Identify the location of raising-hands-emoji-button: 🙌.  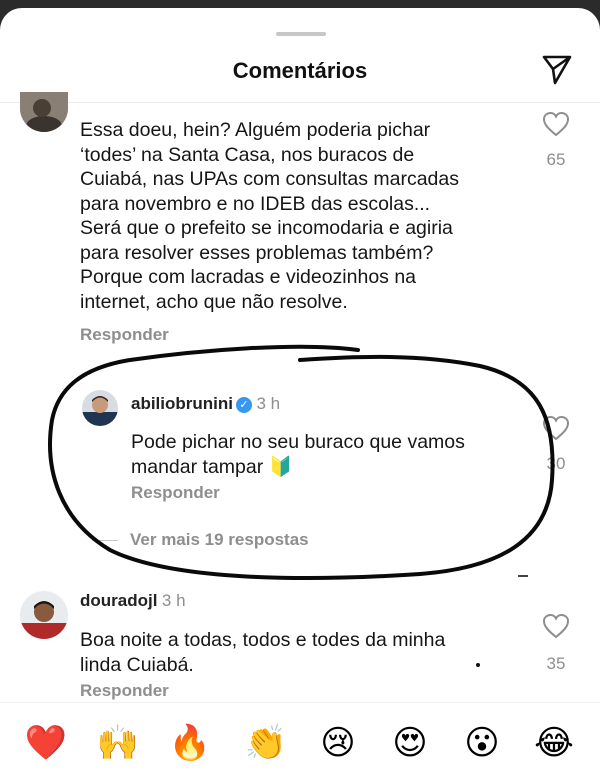
(118, 743).